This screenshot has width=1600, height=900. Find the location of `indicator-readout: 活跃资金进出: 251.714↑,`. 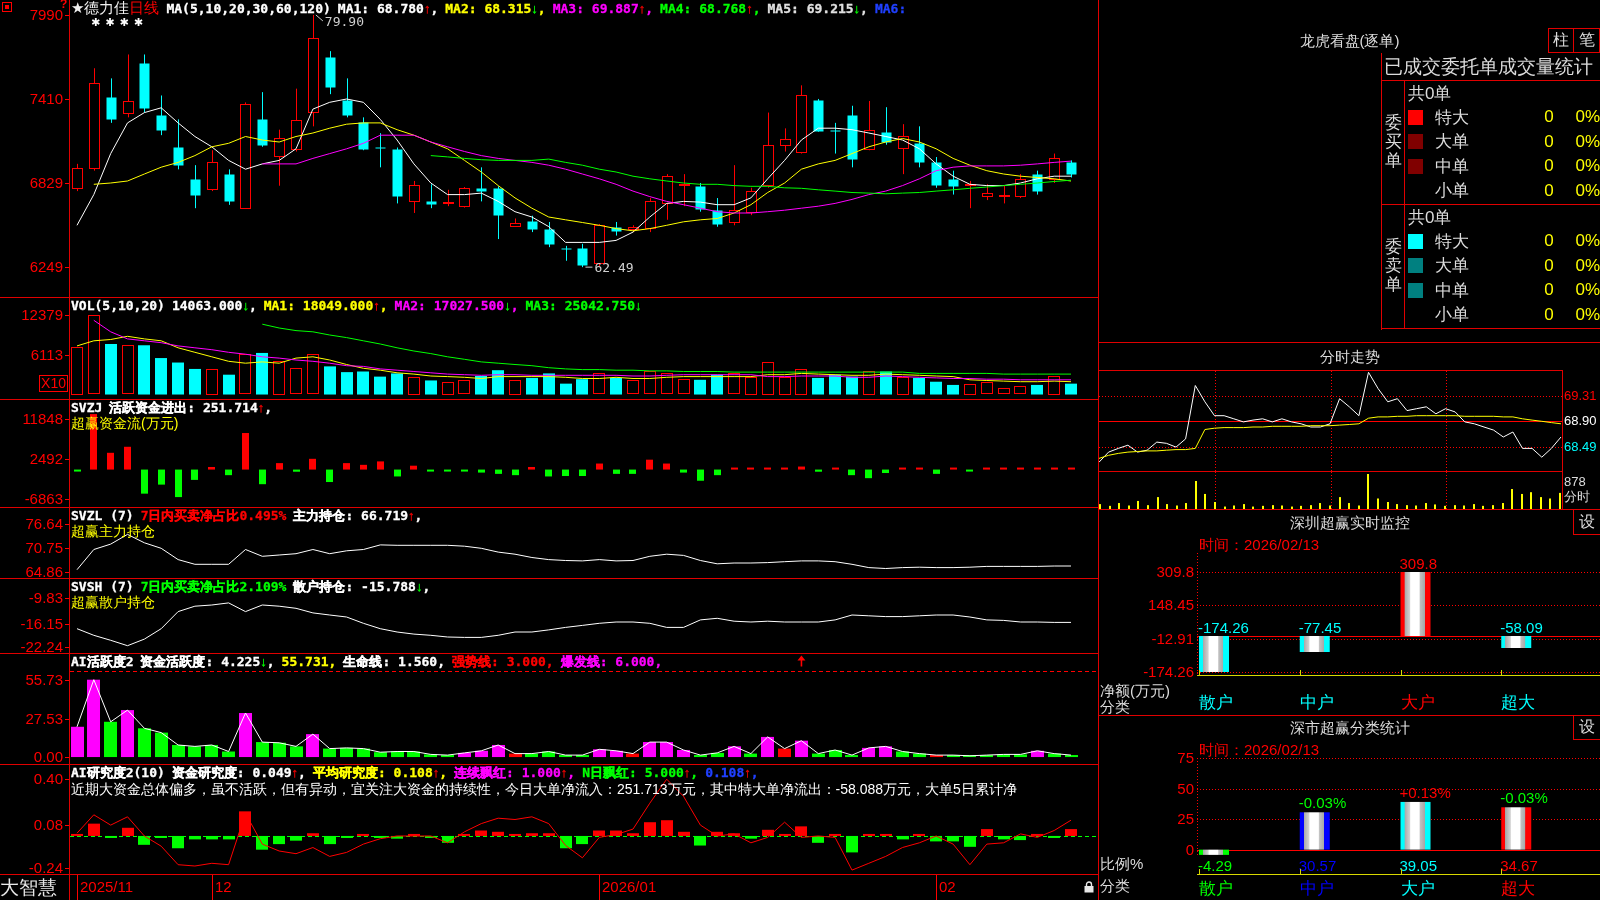

indicator-readout: 活跃资金进出: 251.714↑, is located at coordinates (191, 407).